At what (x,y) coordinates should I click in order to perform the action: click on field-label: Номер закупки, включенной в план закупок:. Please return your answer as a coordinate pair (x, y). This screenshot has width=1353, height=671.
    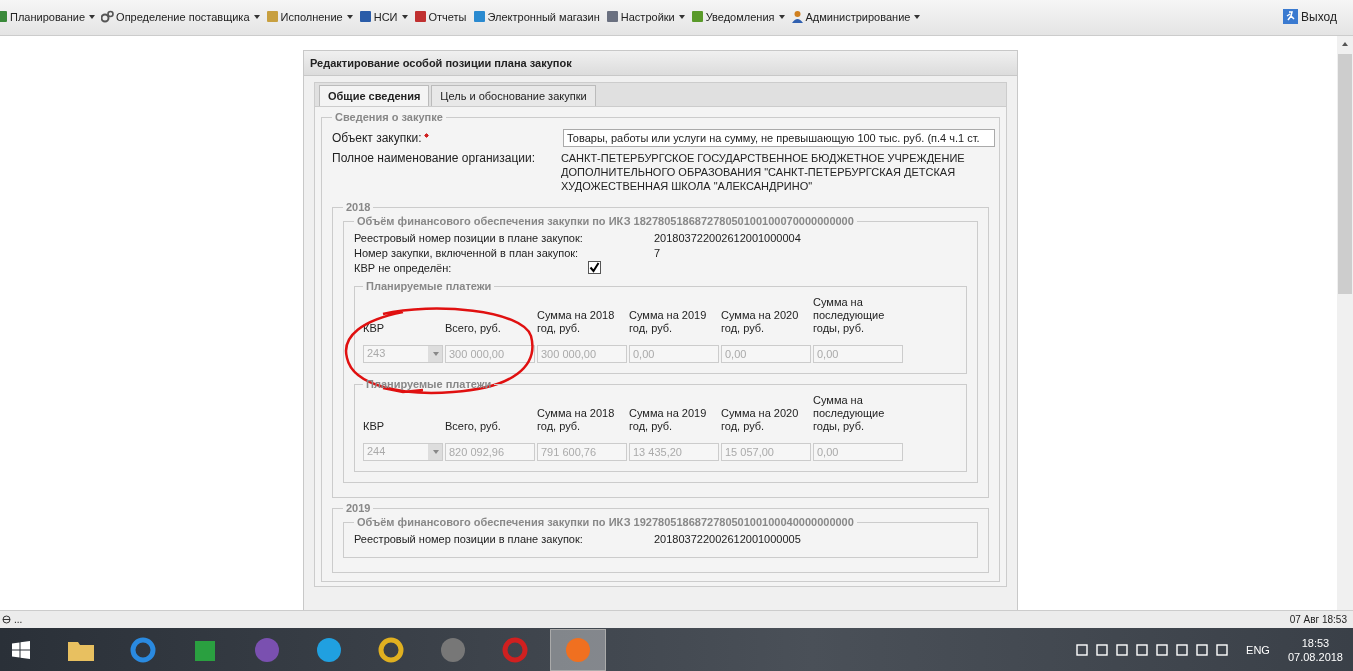
    Looking at the image, I should click on (467, 253).